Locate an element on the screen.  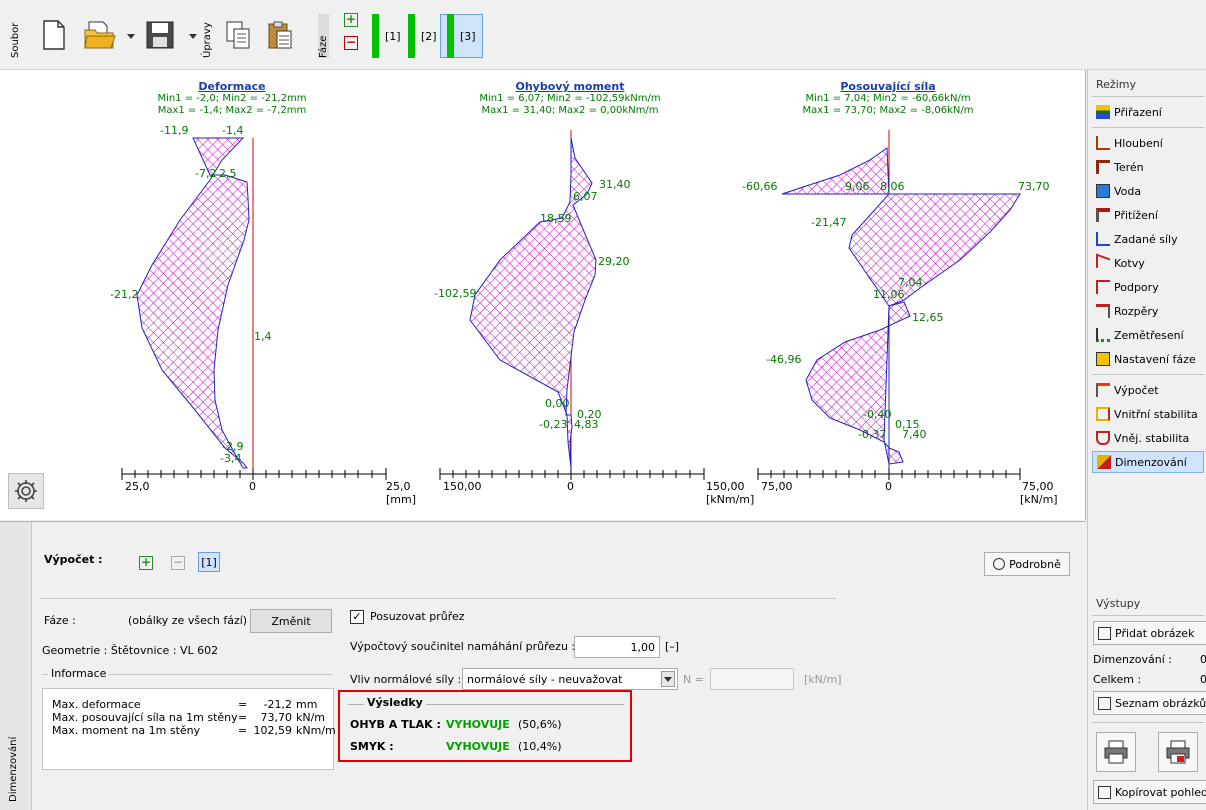
excavation-icon is located at coordinates (1103, 143).